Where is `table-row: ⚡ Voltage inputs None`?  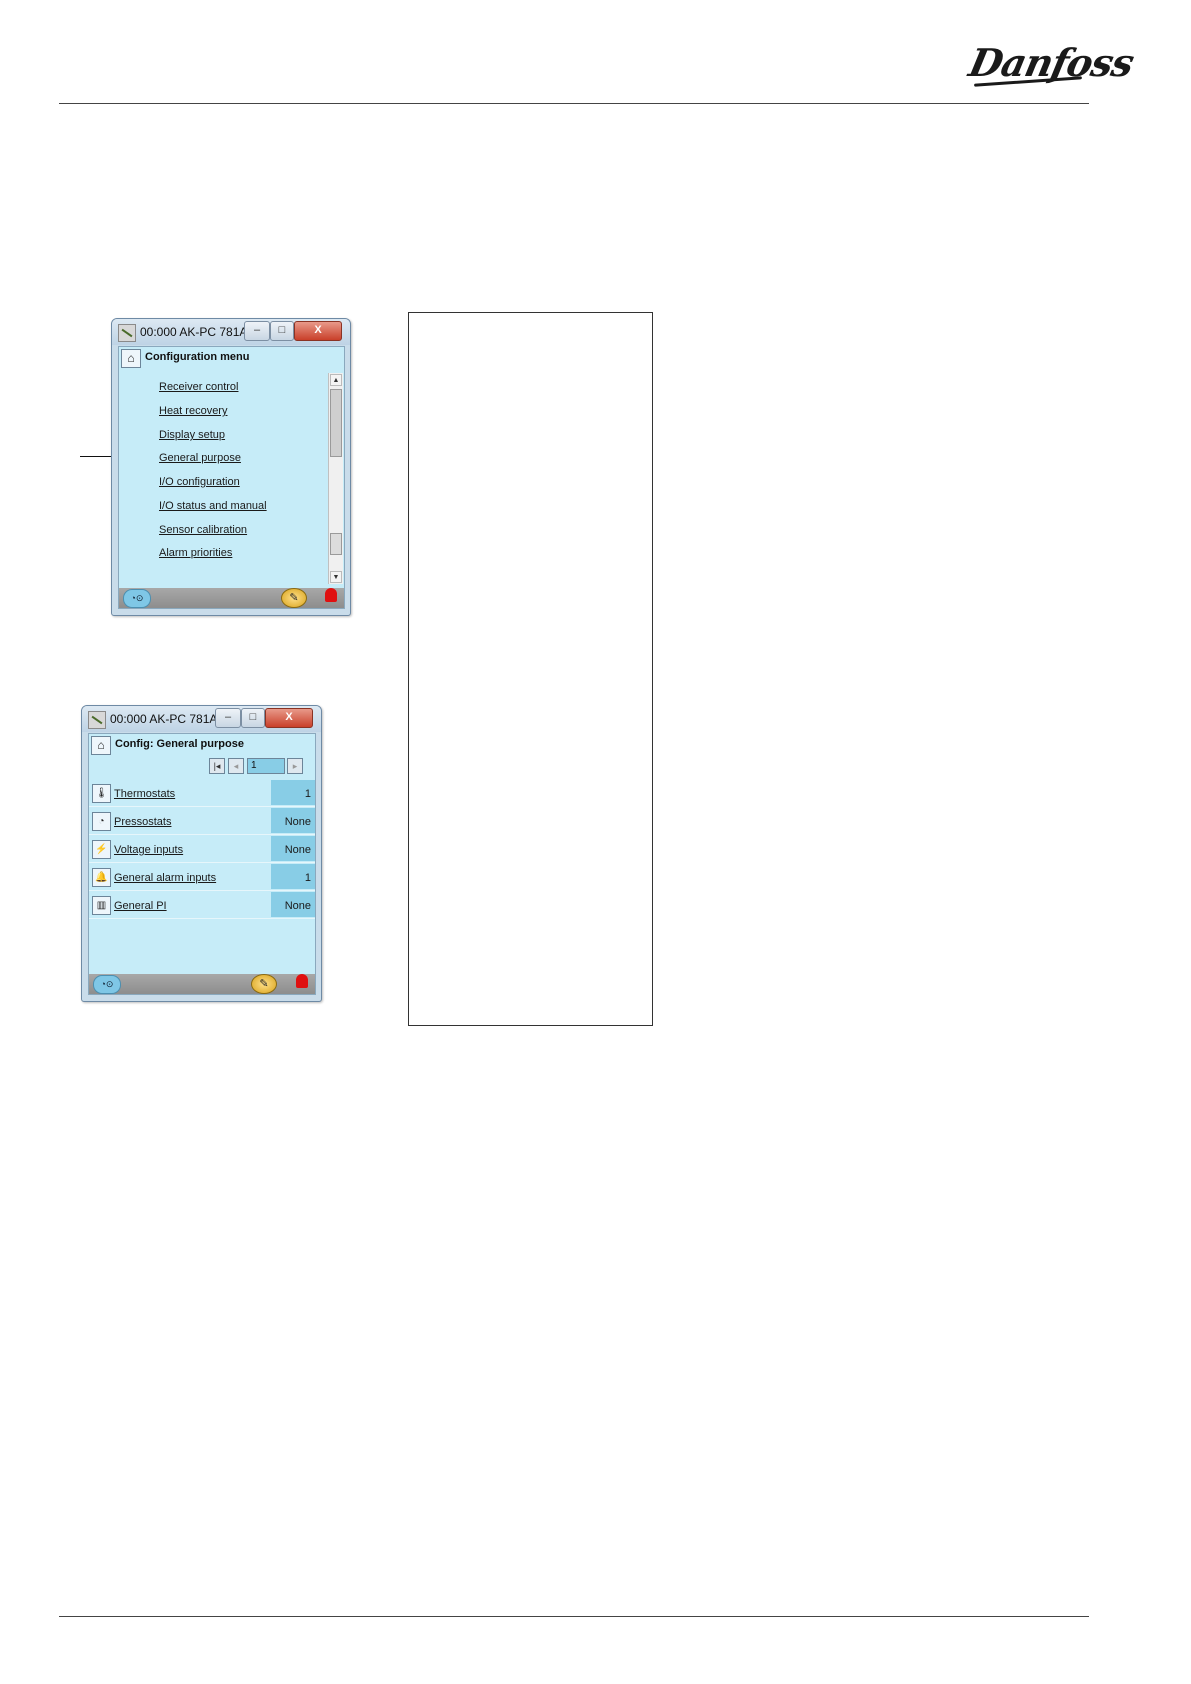 table-row: ⚡ Voltage inputs None is located at coordinates (202, 849).